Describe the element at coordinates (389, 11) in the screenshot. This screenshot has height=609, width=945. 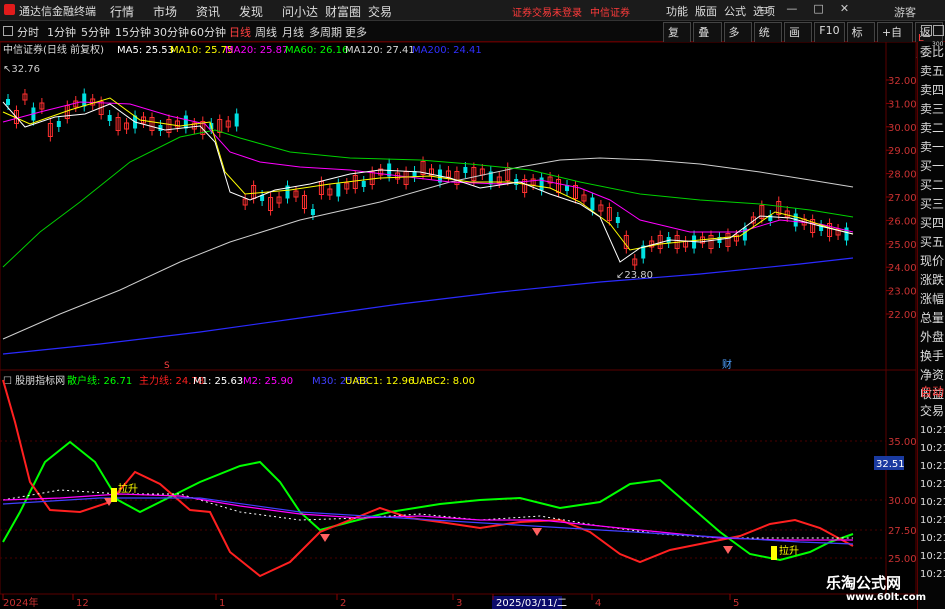
I see `menu-item-trade: 交易` at that location.